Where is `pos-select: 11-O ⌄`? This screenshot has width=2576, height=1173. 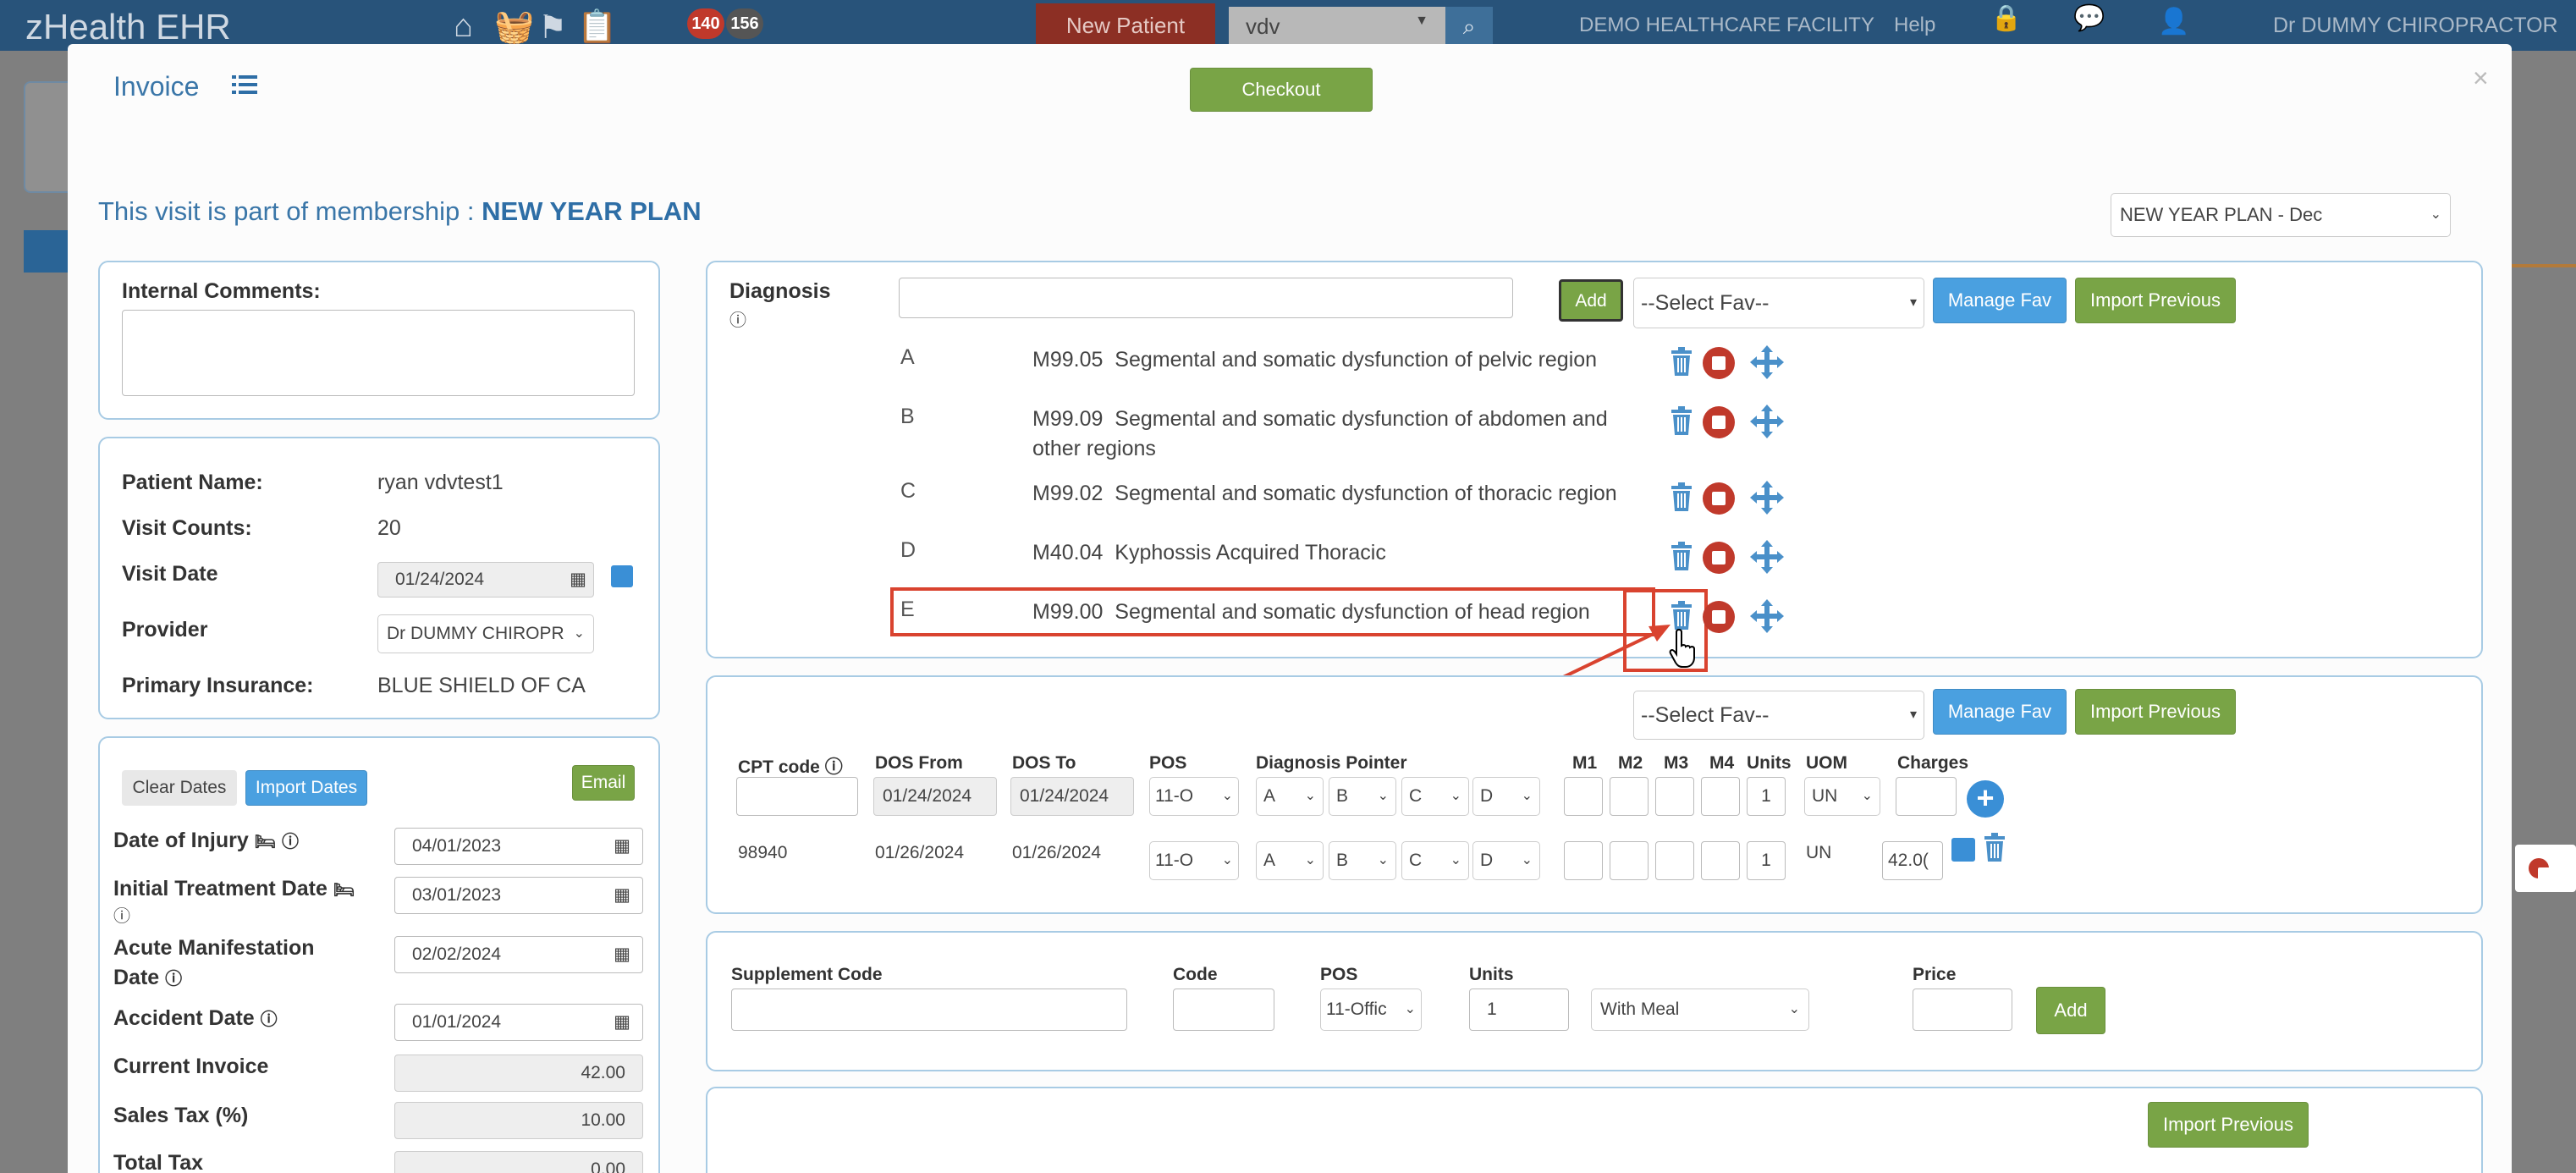
pos-select: 11-O ⌄ is located at coordinates (1194, 796).